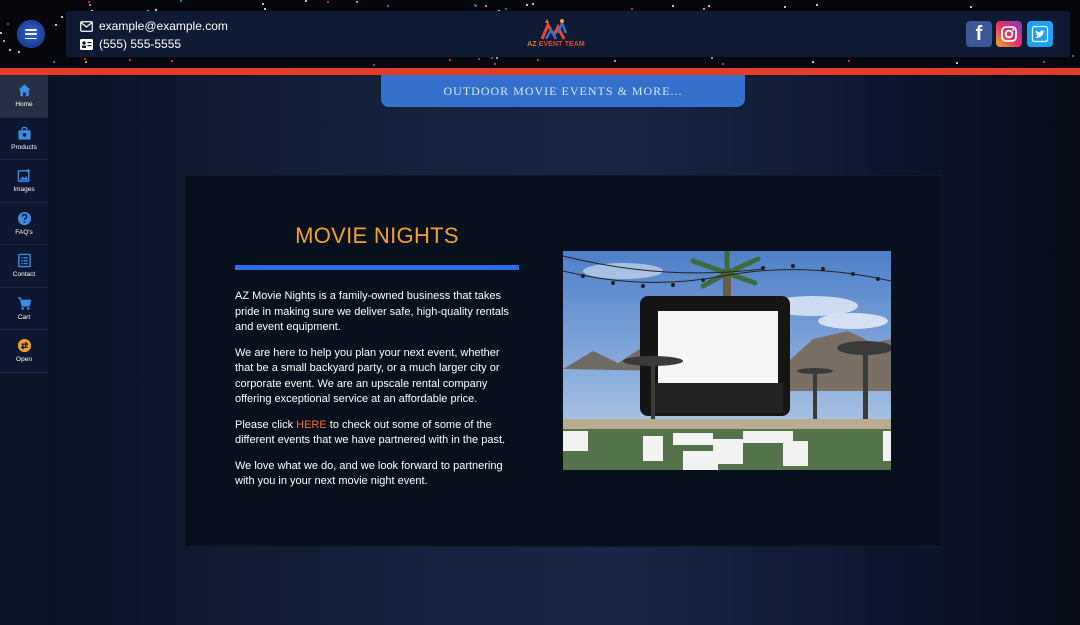 The height and width of the screenshot is (625, 1080). What do you see at coordinates (24, 232) in the screenshot?
I see `sidebar-item-label: FAQ's` at bounding box center [24, 232].